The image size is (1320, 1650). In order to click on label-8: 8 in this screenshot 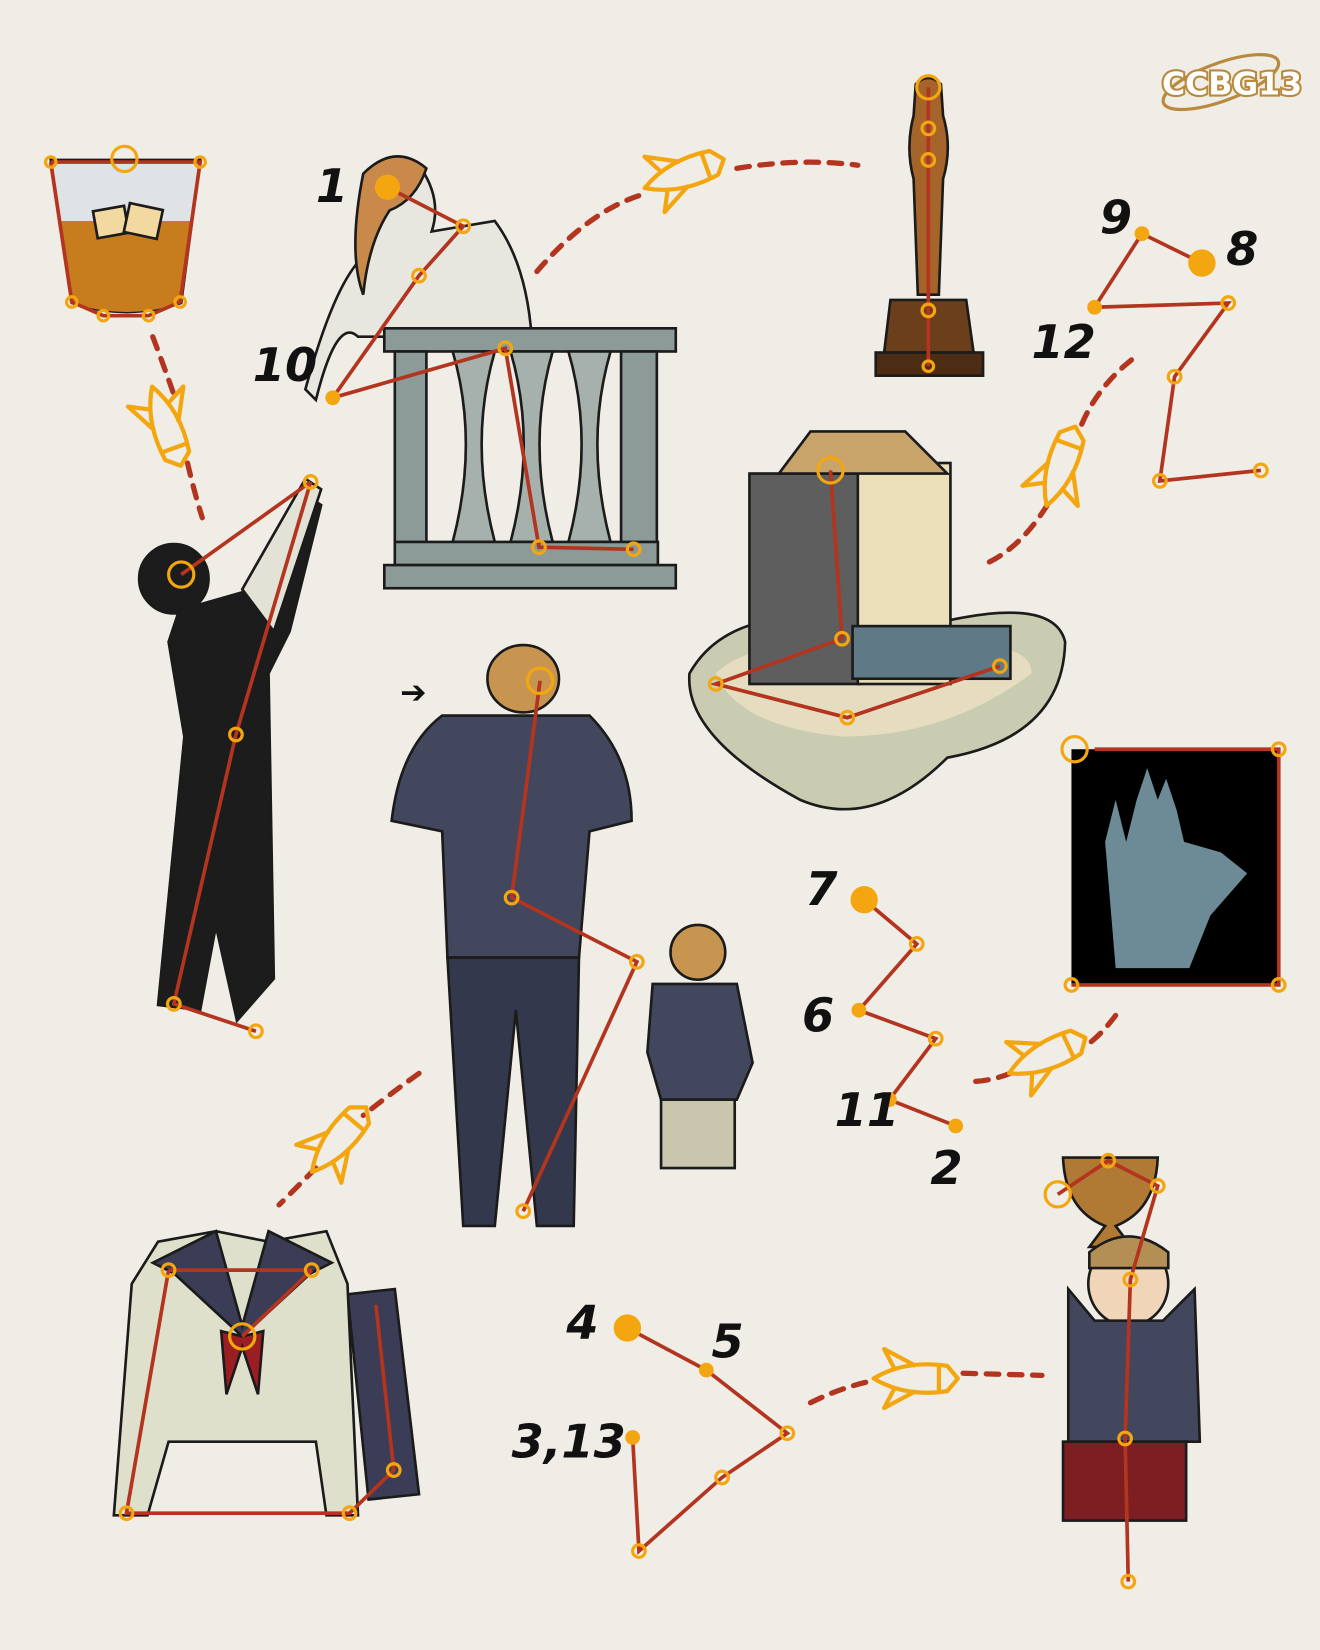, I will do `click(1242, 249)`.